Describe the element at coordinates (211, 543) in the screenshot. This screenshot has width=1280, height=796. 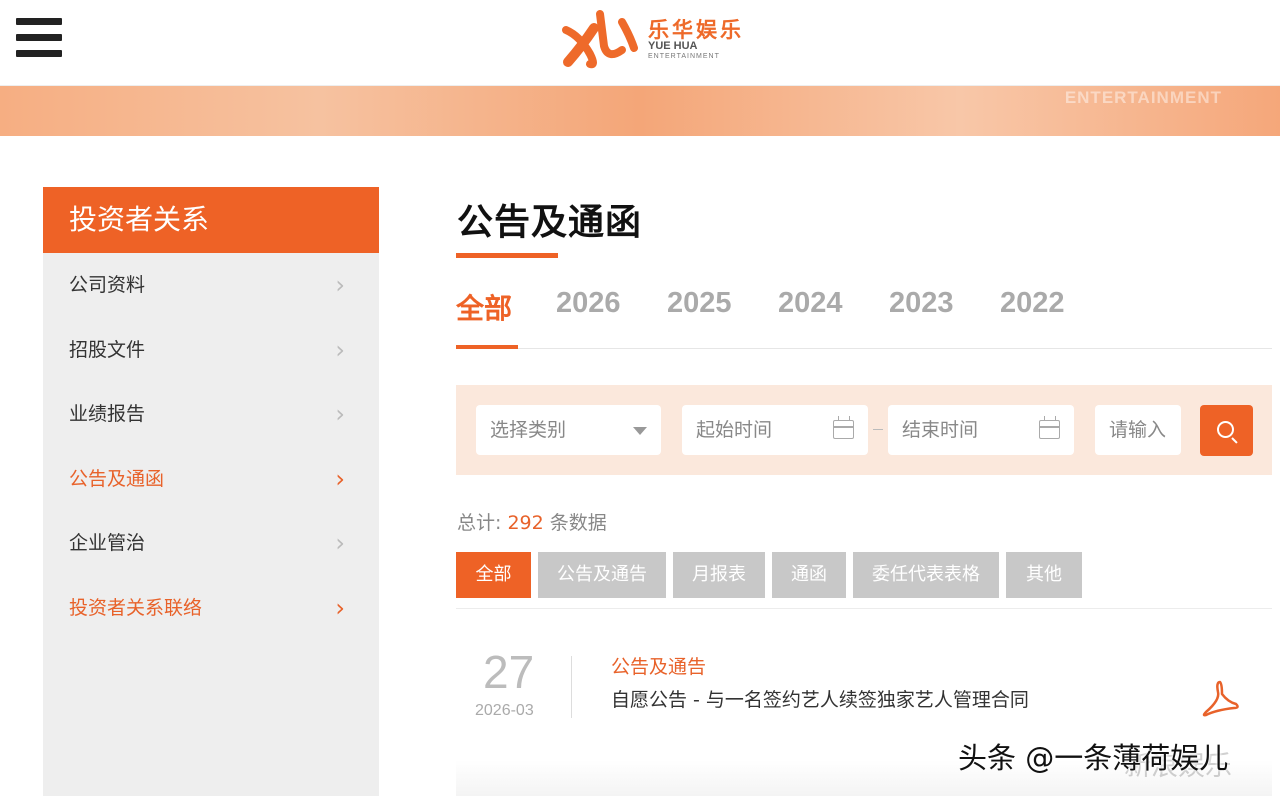
I see `sidebar-item-corporate-governance: 企业管治 ›` at that location.